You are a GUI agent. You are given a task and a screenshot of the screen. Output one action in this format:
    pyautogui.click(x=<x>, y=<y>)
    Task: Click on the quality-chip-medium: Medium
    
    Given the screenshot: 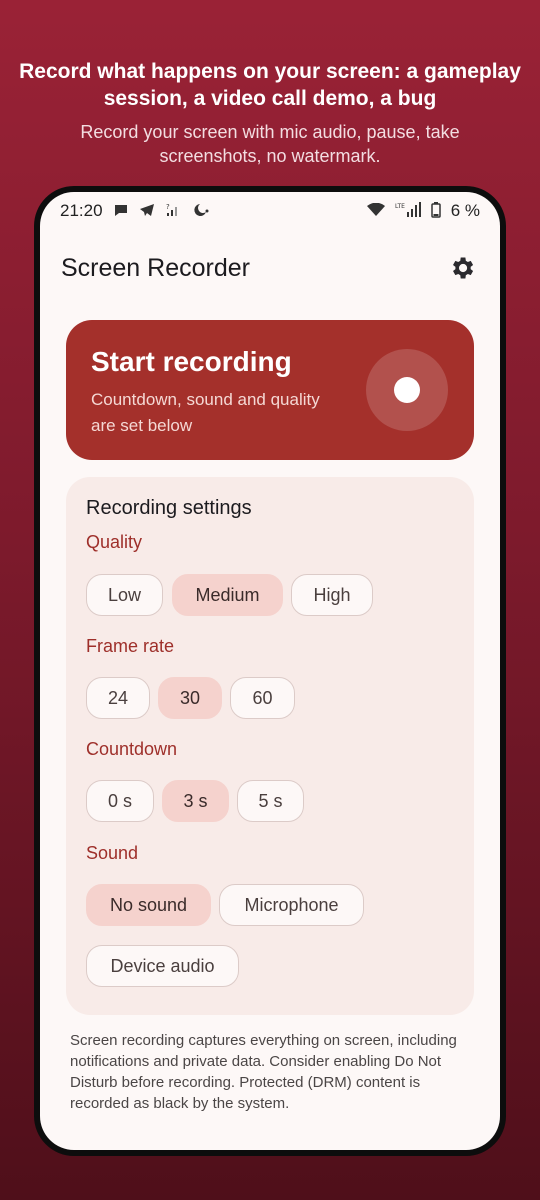 What is the action you would take?
    pyautogui.click(x=227, y=595)
    